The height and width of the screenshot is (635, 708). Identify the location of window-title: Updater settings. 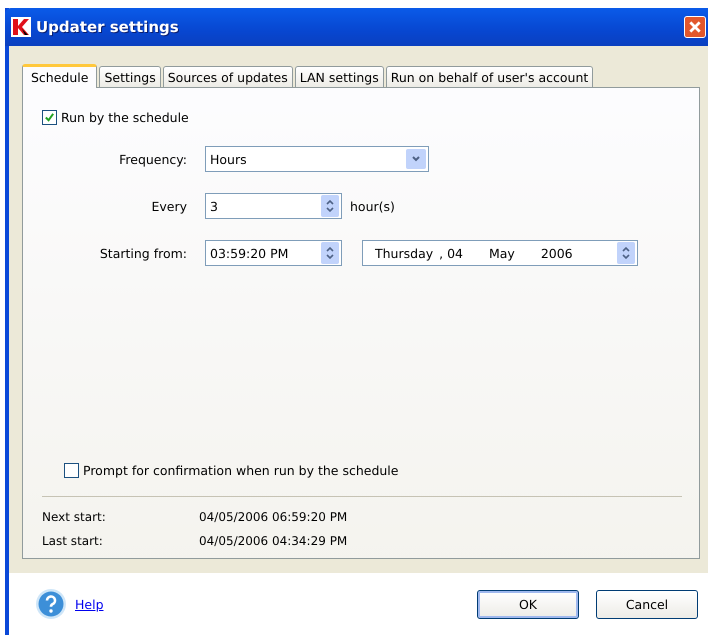
(108, 27).